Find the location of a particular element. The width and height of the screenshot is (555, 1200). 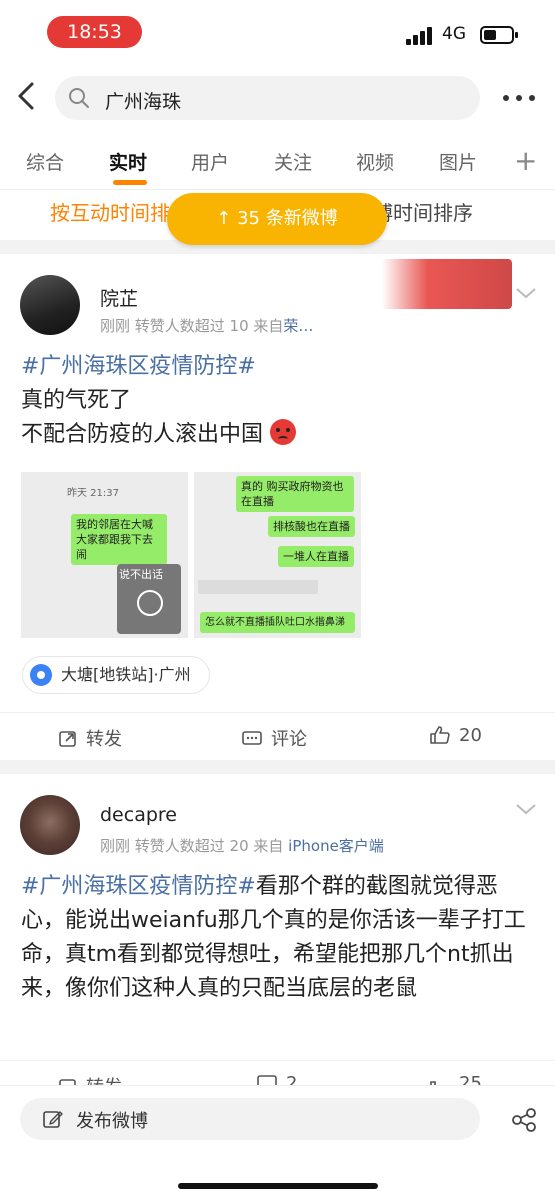

home-indicator is located at coordinates (278, 1186).